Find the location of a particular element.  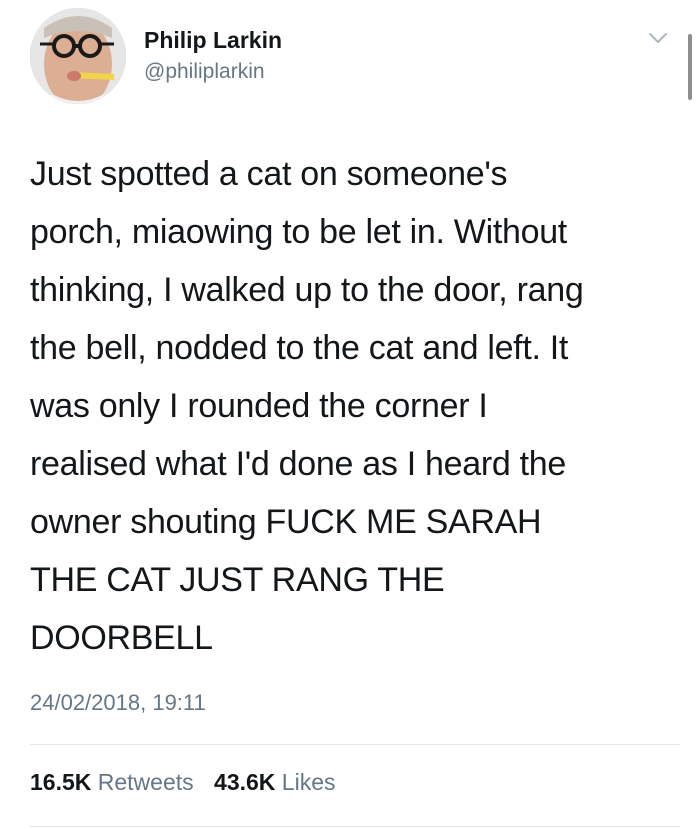

tweet-text-line: porch, miaowing to be let in. Without is located at coordinates (298, 232).